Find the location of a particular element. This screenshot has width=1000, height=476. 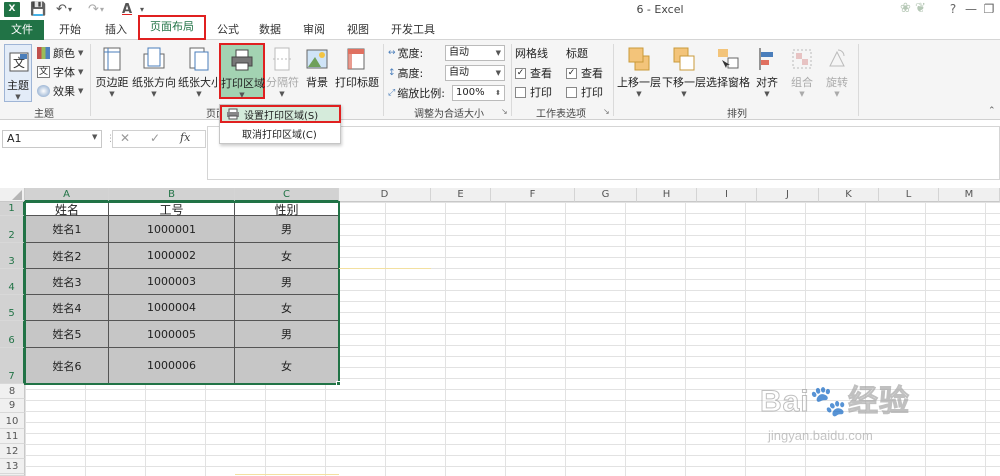

column-header-e: E is located at coordinates (461, 195).